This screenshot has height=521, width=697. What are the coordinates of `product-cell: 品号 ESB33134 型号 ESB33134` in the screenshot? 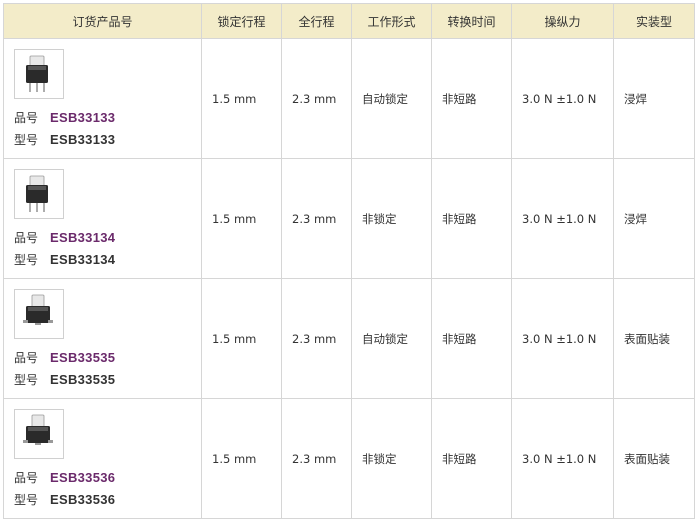 It's located at (102, 218).